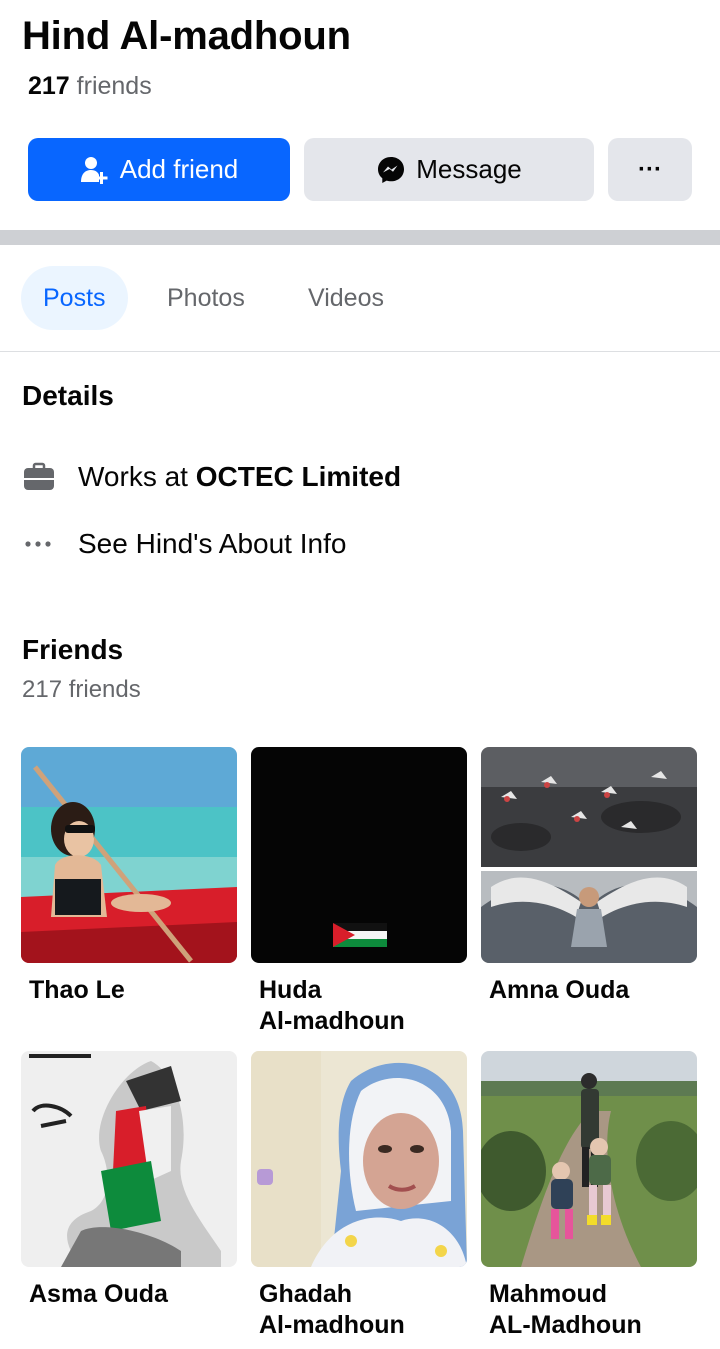  I want to click on friend-card: Amna Ouda, so click(589, 876).